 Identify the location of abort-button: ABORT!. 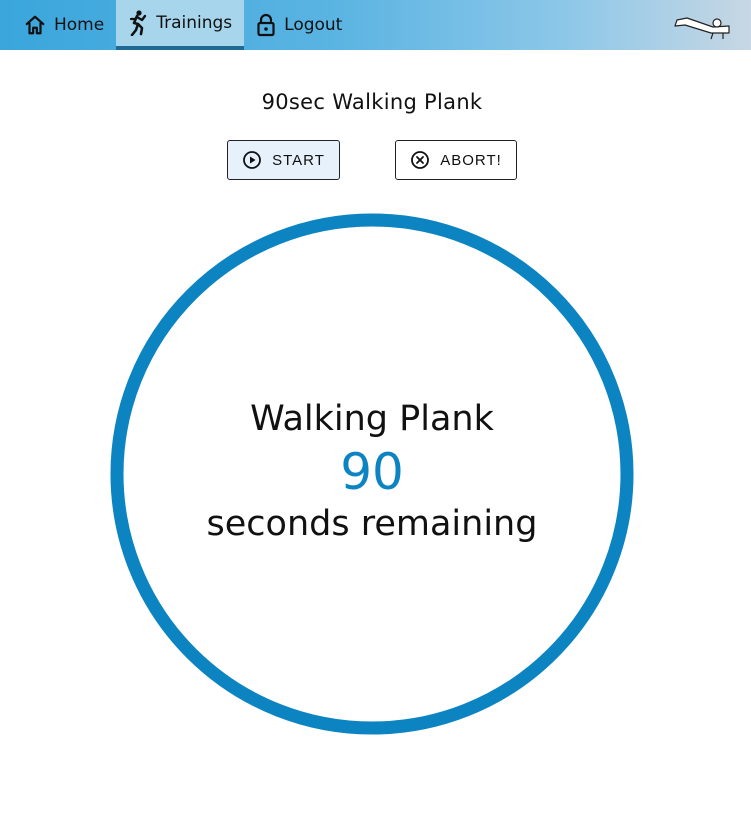
(456, 160).